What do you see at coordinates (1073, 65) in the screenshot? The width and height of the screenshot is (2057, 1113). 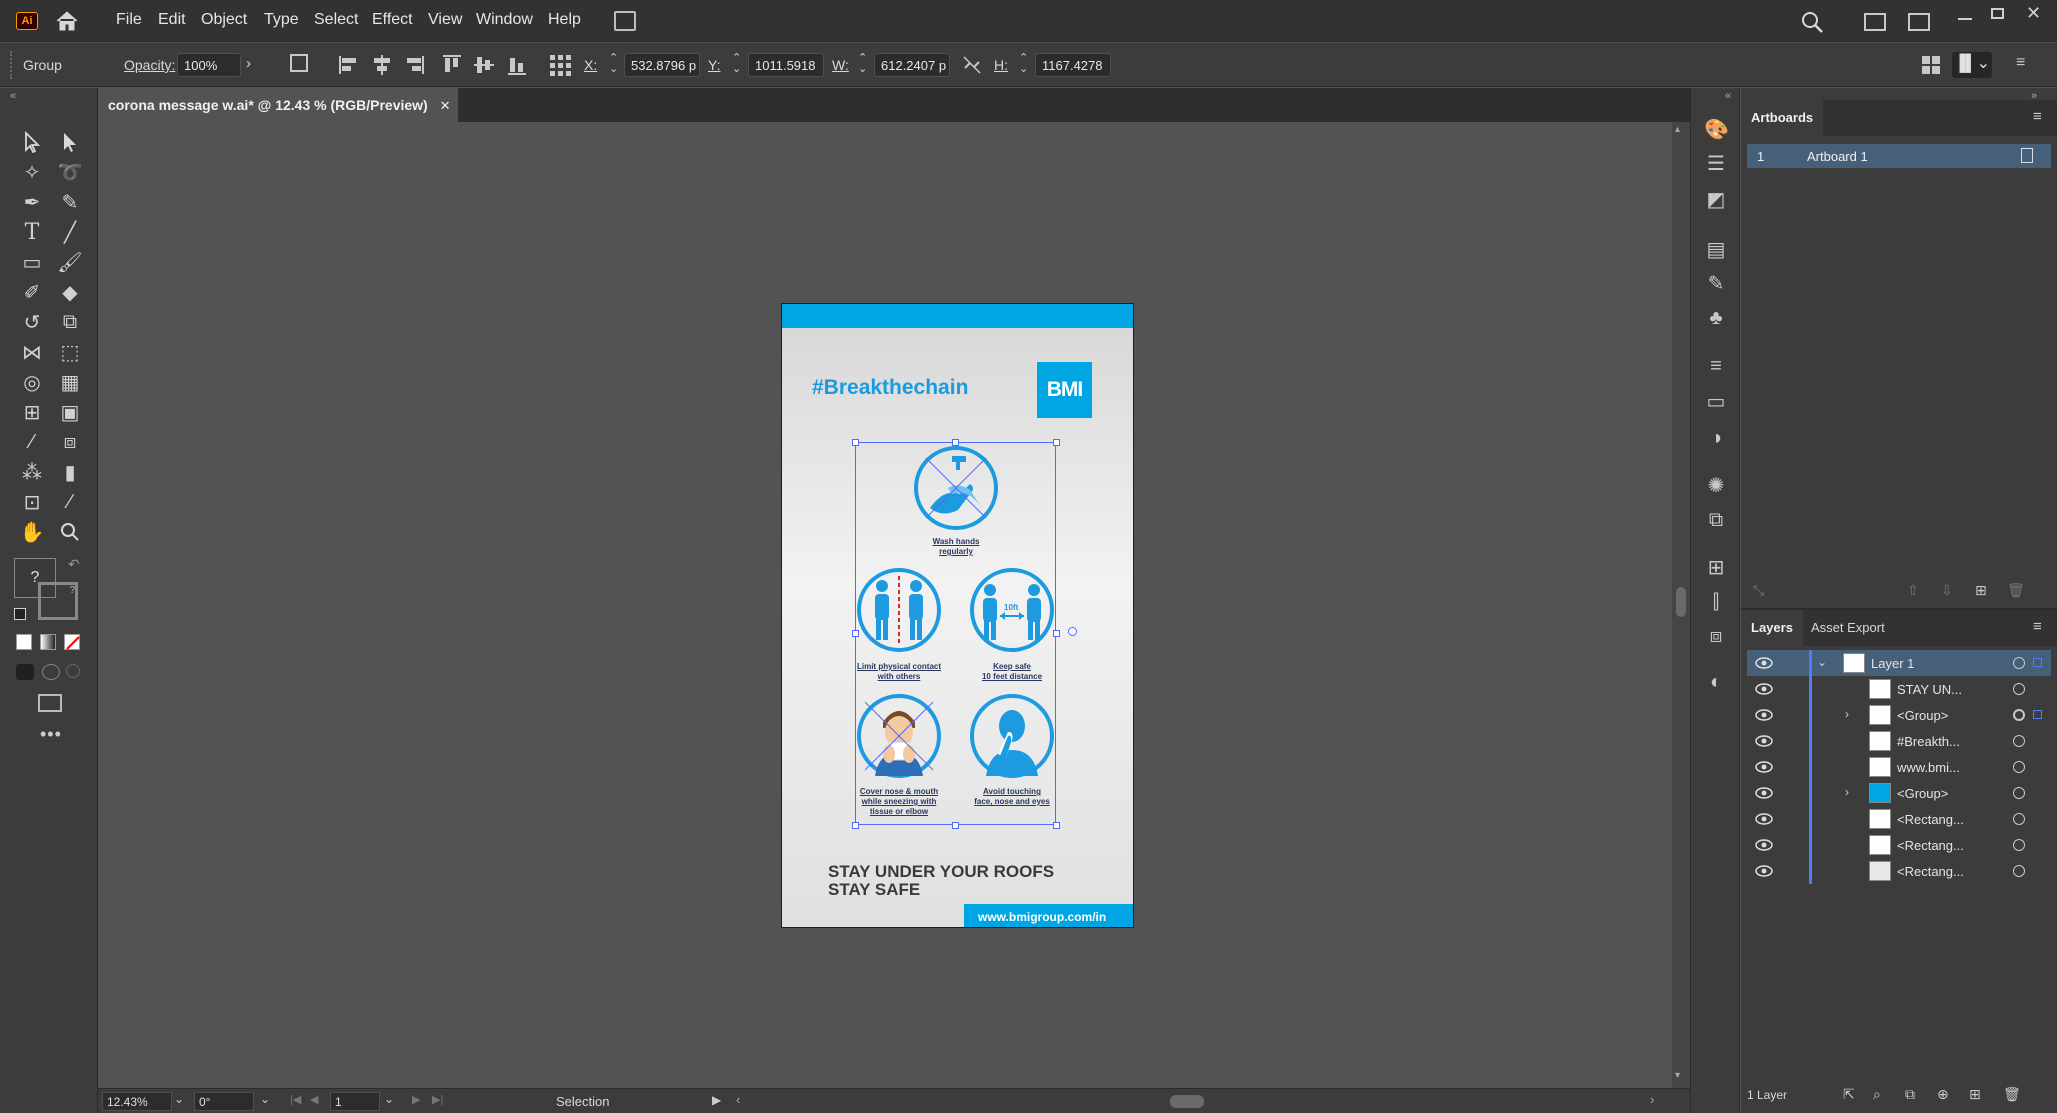 I see `h-field: 1167.4278` at bounding box center [1073, 65].